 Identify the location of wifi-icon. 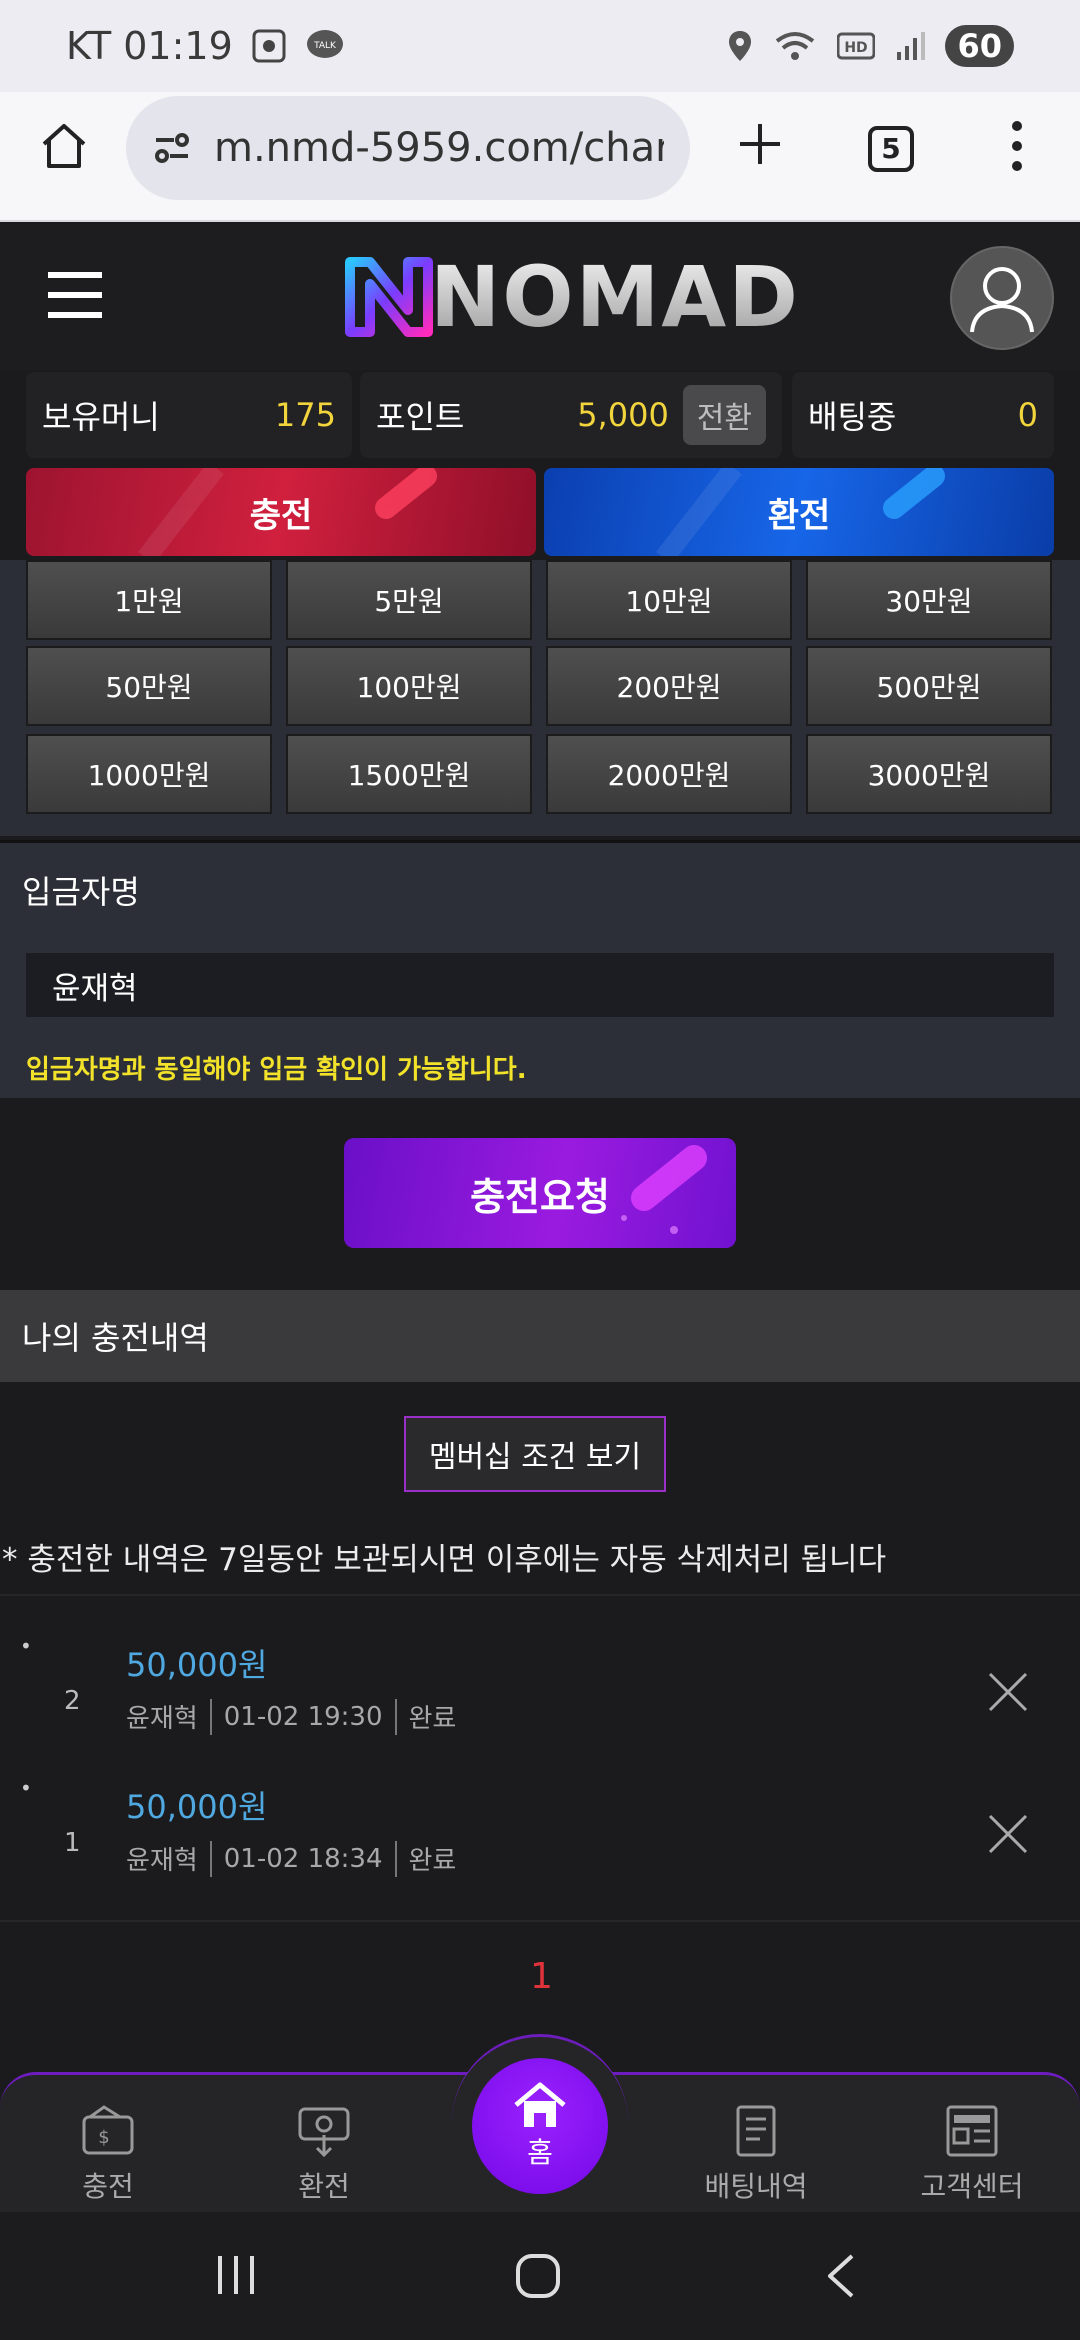
(795, 46).